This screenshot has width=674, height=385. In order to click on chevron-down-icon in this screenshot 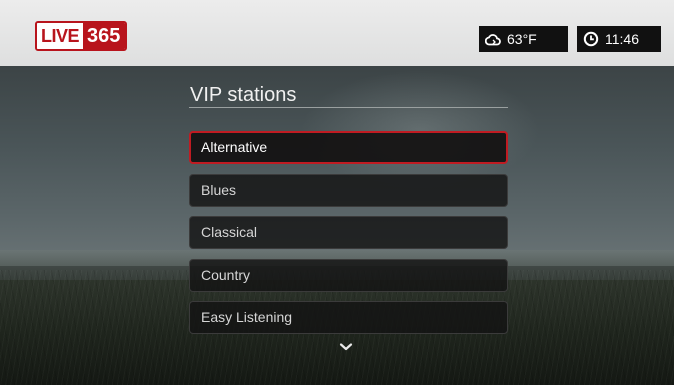, I will do `click(346, 345)`.